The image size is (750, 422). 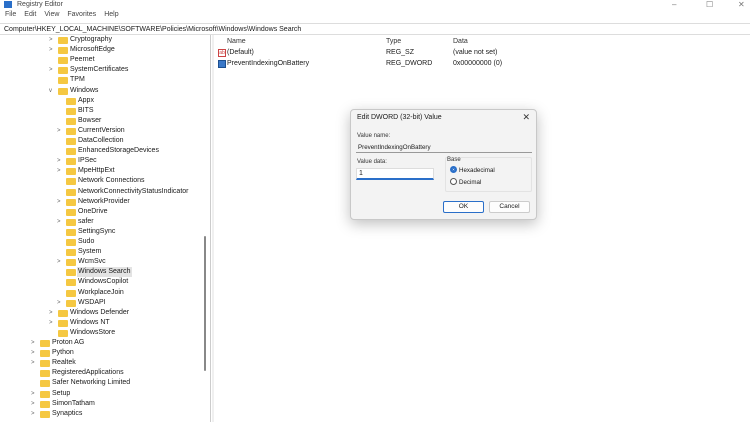 I want to click on tree-item: Sudo, so click(x=100, y=242).